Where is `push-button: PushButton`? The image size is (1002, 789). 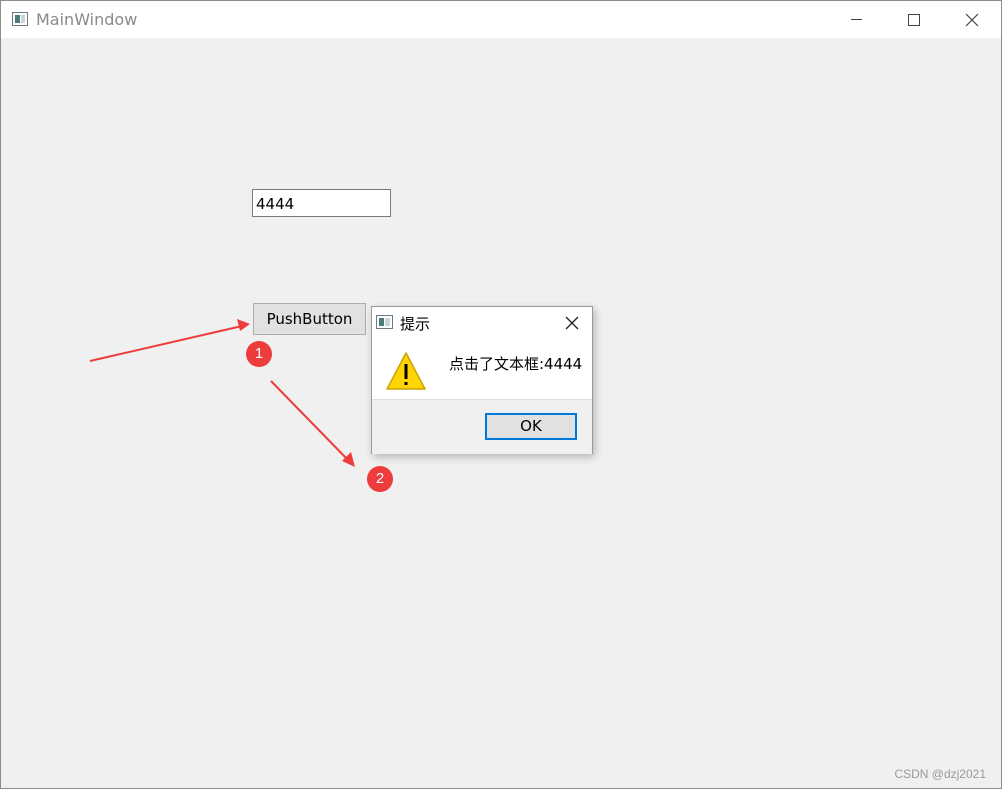 push-button: PushButton is located at coordinates (309, 319).